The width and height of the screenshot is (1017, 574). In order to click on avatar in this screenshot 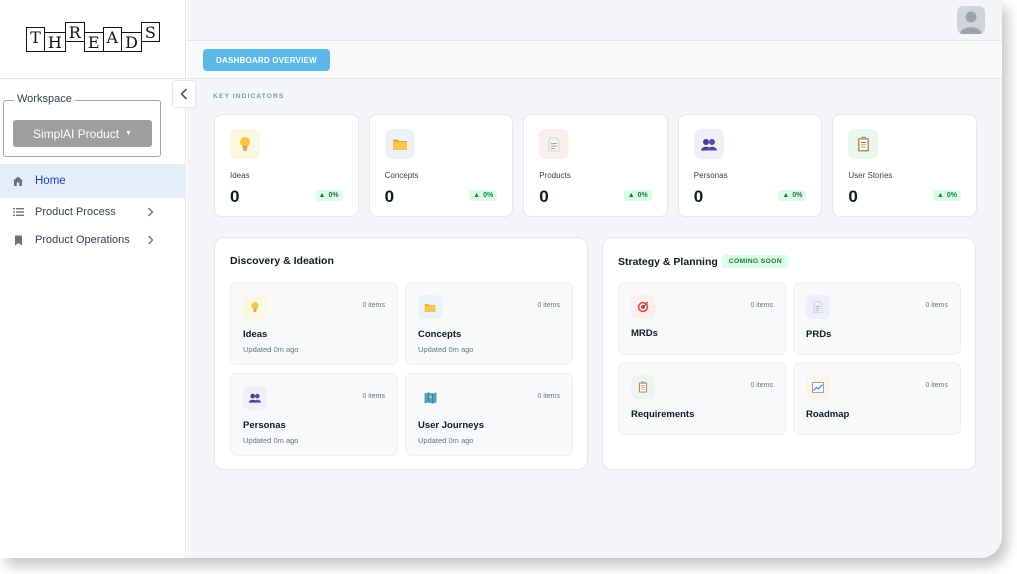, I will do `click(971, 20)`.